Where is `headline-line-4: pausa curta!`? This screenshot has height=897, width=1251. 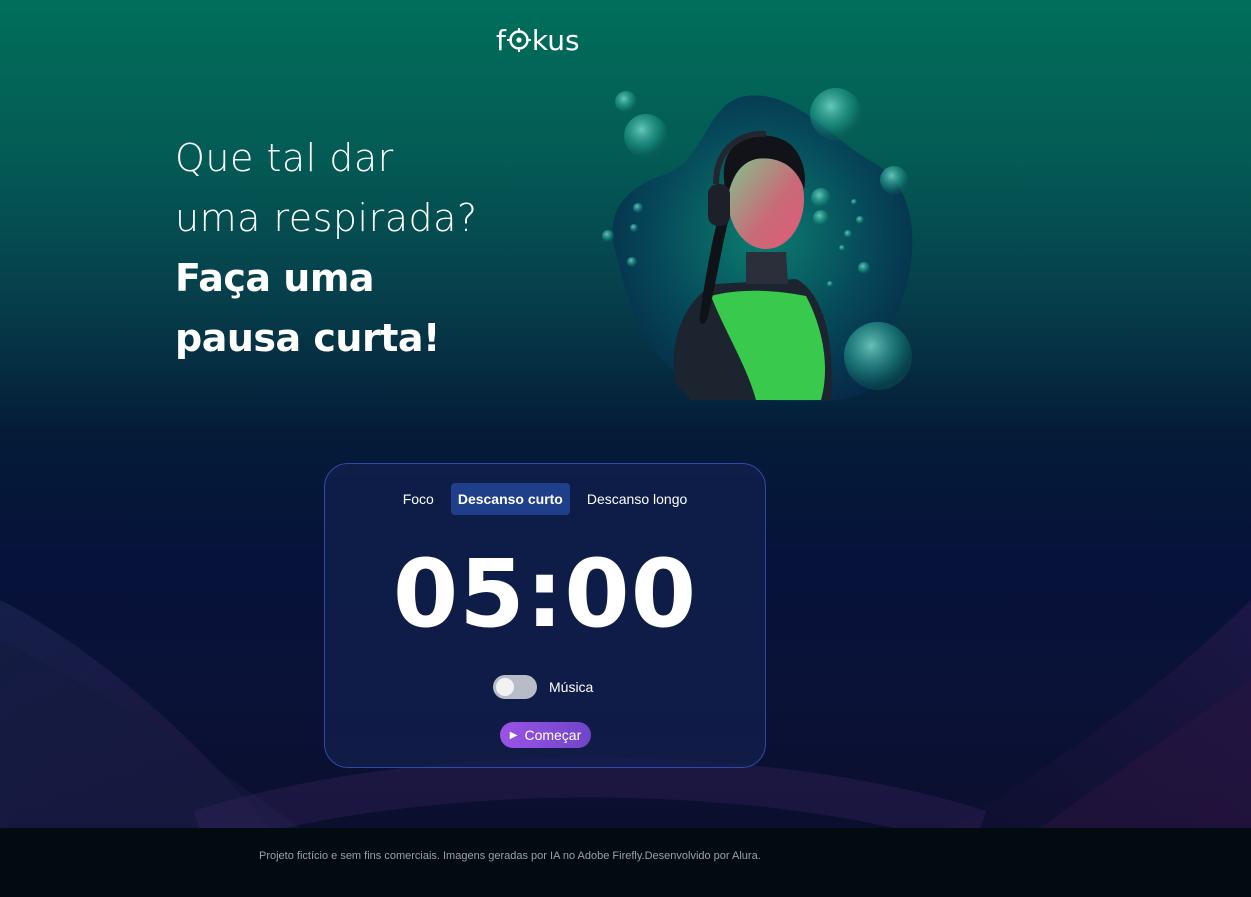
headline-line-4: pausa curta! is located at coordinates (307, 338).